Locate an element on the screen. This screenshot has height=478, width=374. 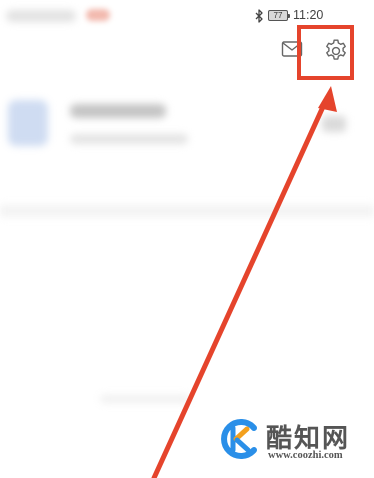
watermark: 酷知网 www.coozhi.com is located at coordinates (291, 440).